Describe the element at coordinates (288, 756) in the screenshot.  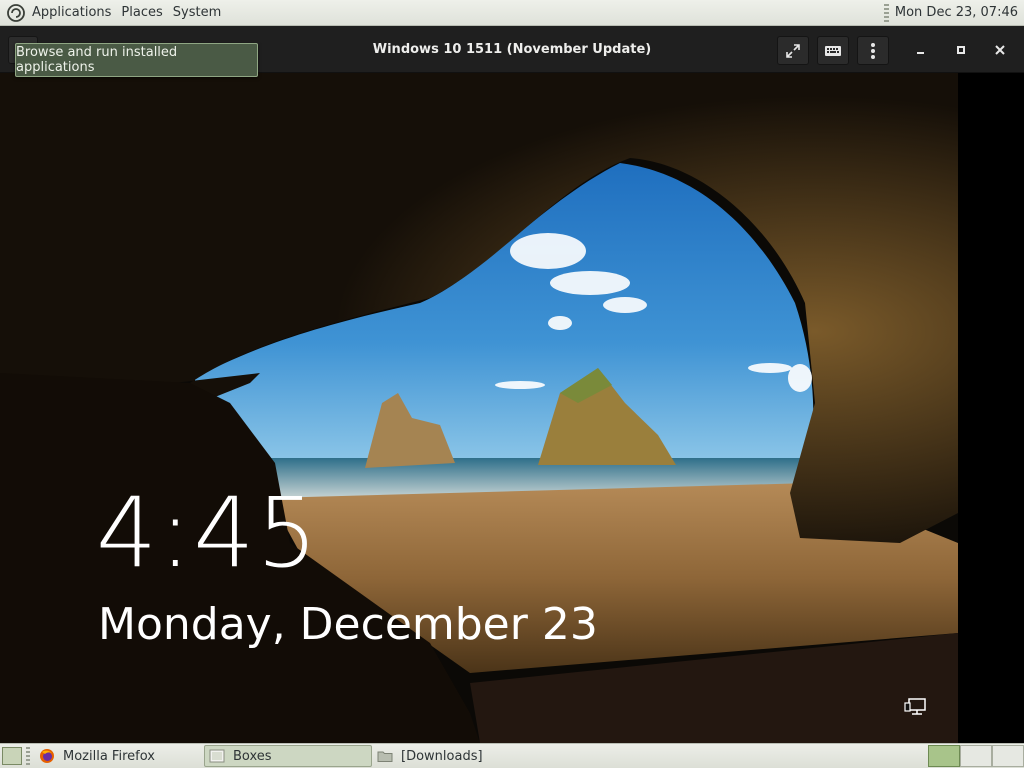
I see `task-boxes: Boxes` at that location.